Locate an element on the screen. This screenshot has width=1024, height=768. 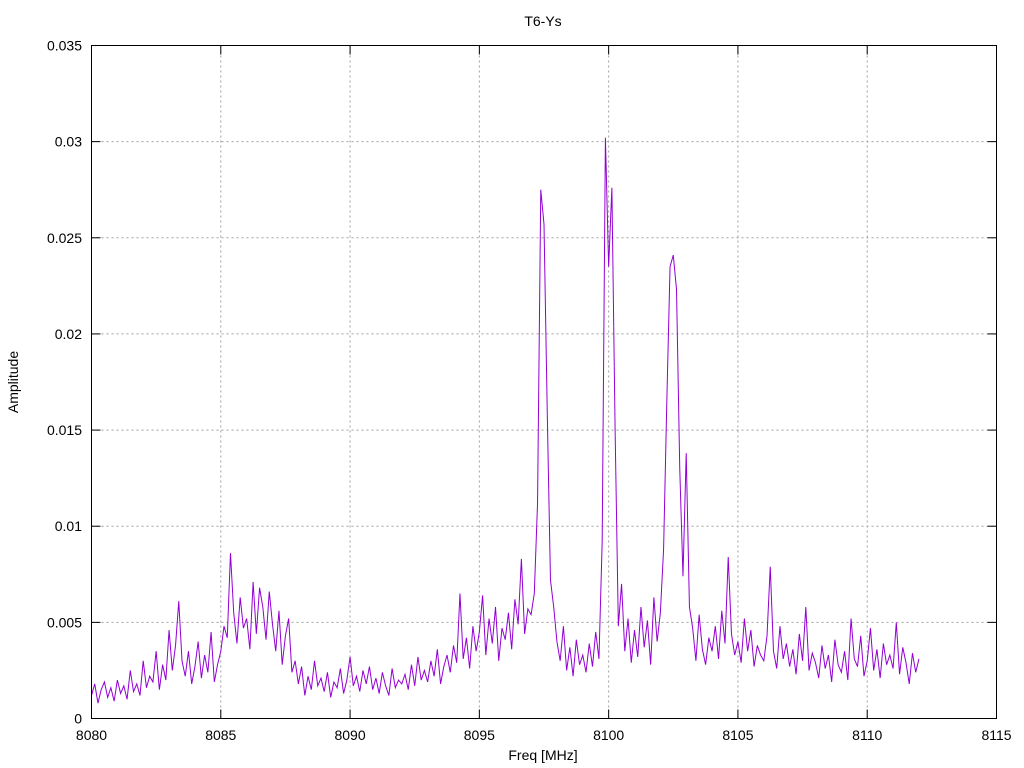
x-tick-label: 8105 is located at coordinates (737, 735).